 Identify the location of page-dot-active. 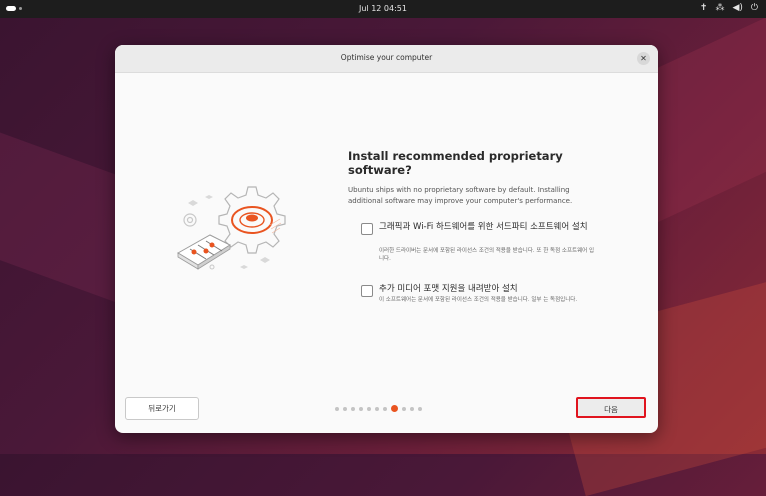
(394, 408).